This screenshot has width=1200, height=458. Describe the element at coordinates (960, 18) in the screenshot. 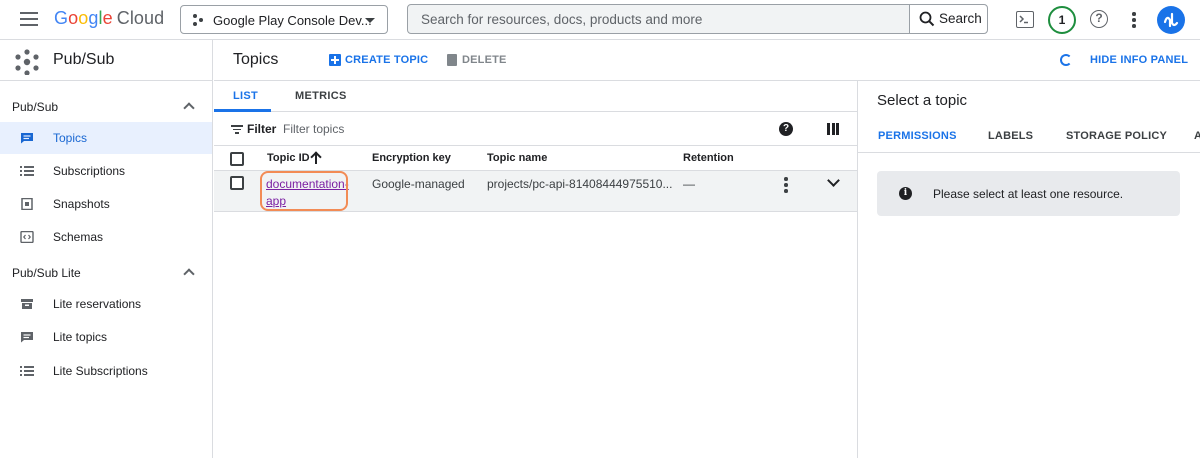

I see `search-button-label: Search` at that location.